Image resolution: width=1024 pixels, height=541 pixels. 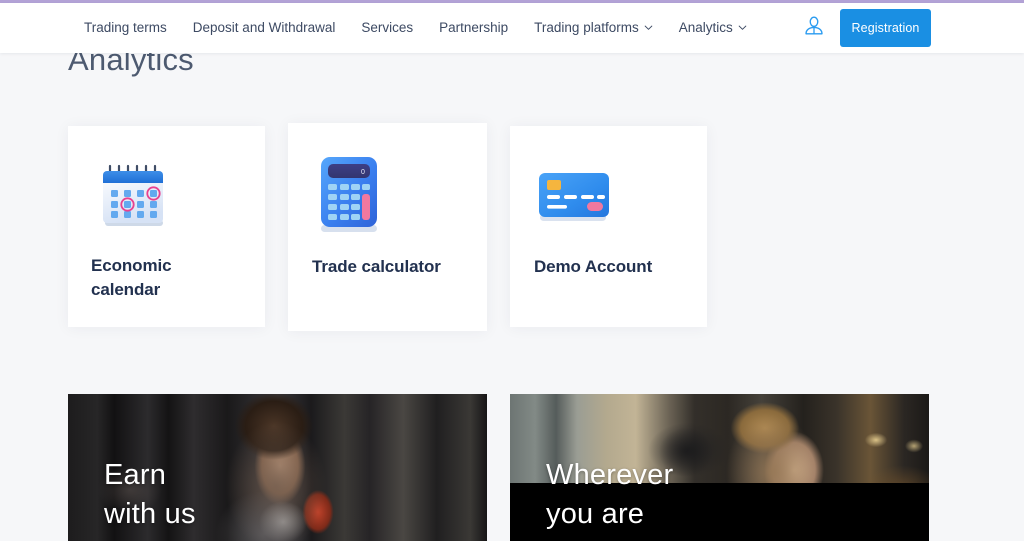 I want to click on card-label: Trade calculator, so click(x=376, y=266).